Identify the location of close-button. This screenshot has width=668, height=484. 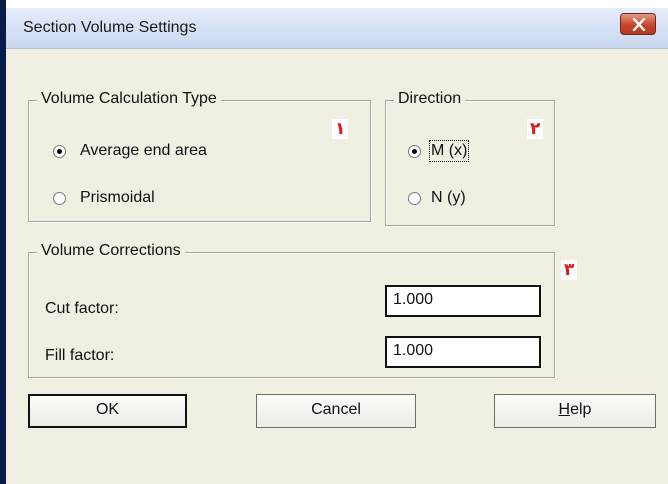
(638, 24).